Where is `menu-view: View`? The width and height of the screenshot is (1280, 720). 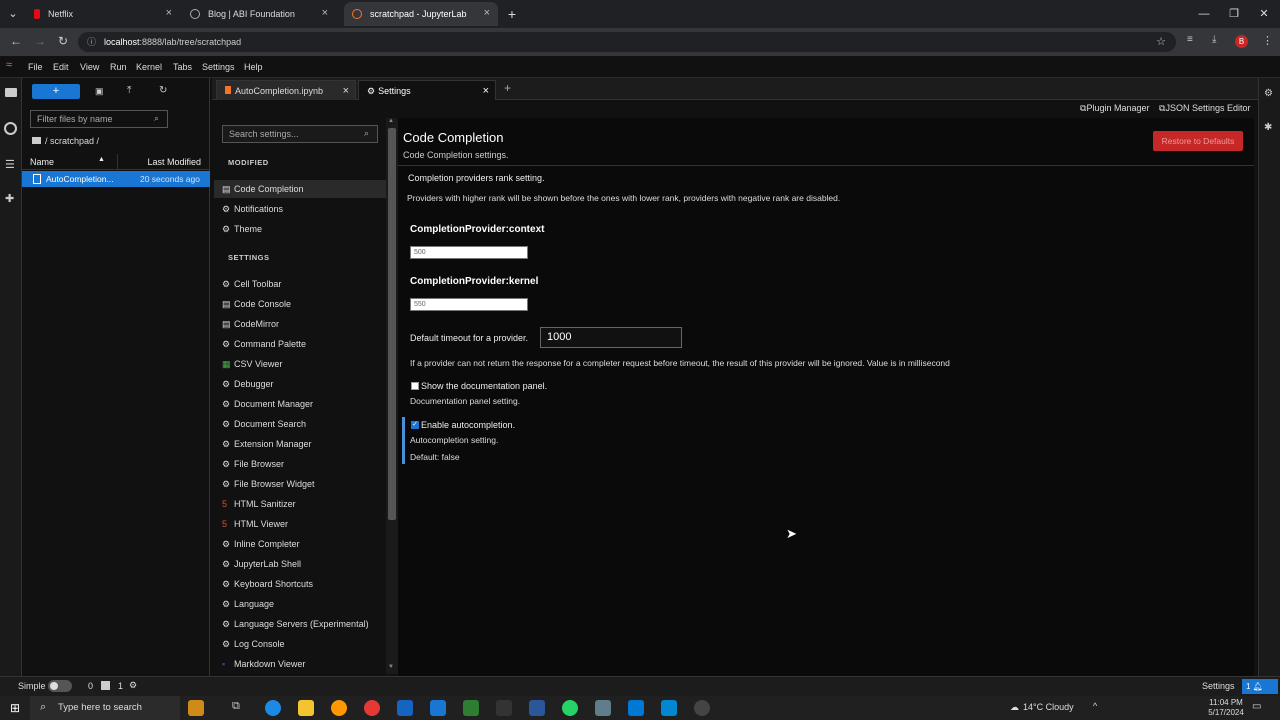 menu-view: View is located at coordinates (89, 67).